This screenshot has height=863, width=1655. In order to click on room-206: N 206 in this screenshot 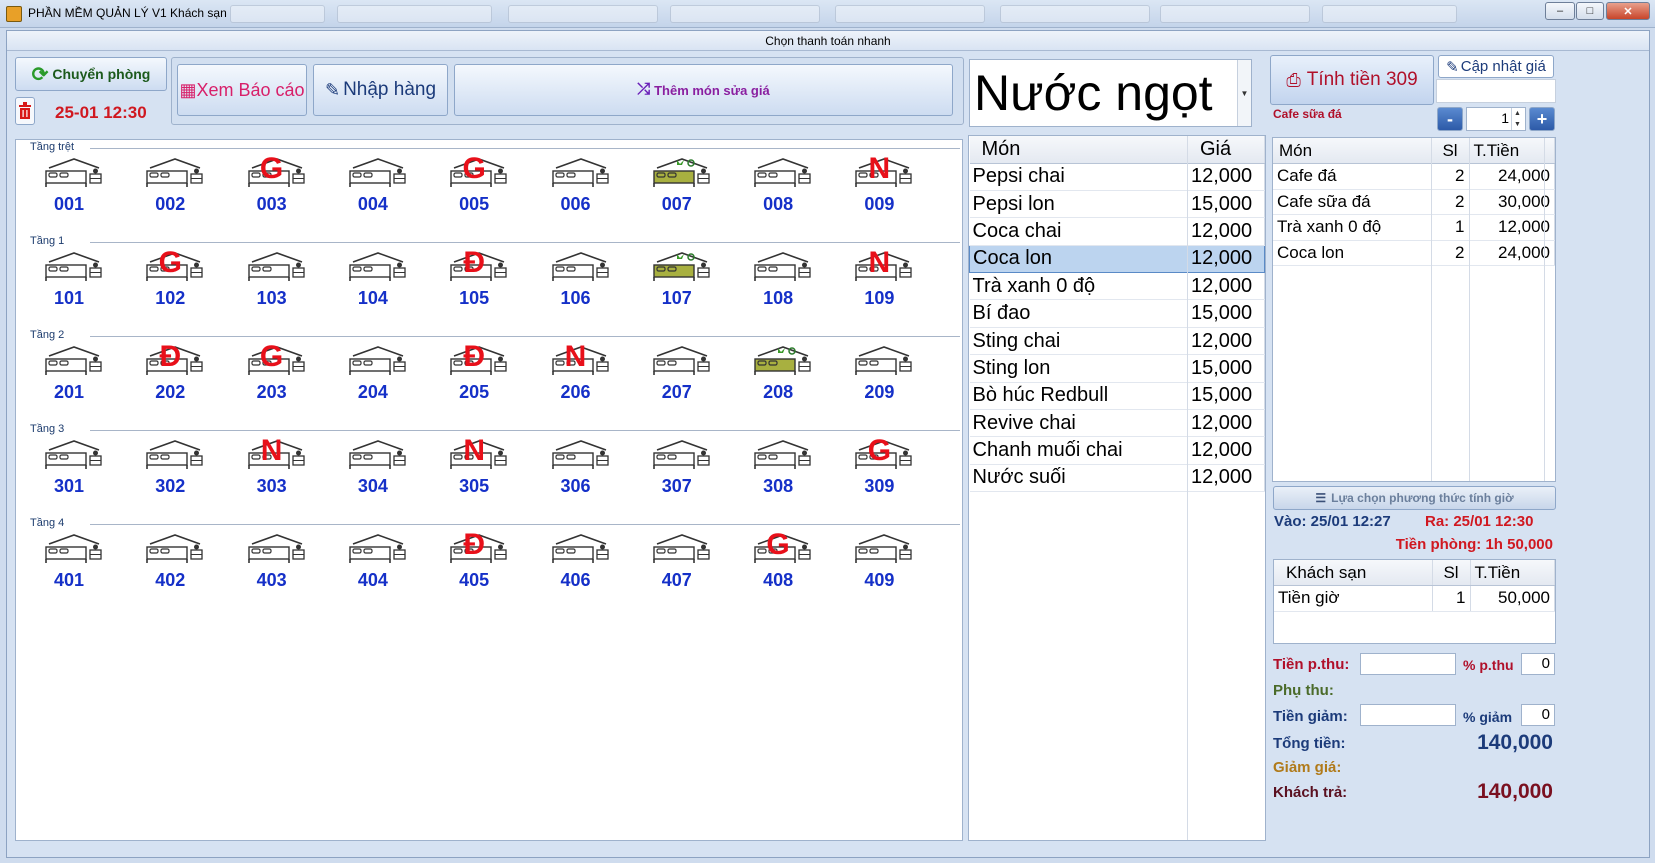, I will do `click(576, 373)`.